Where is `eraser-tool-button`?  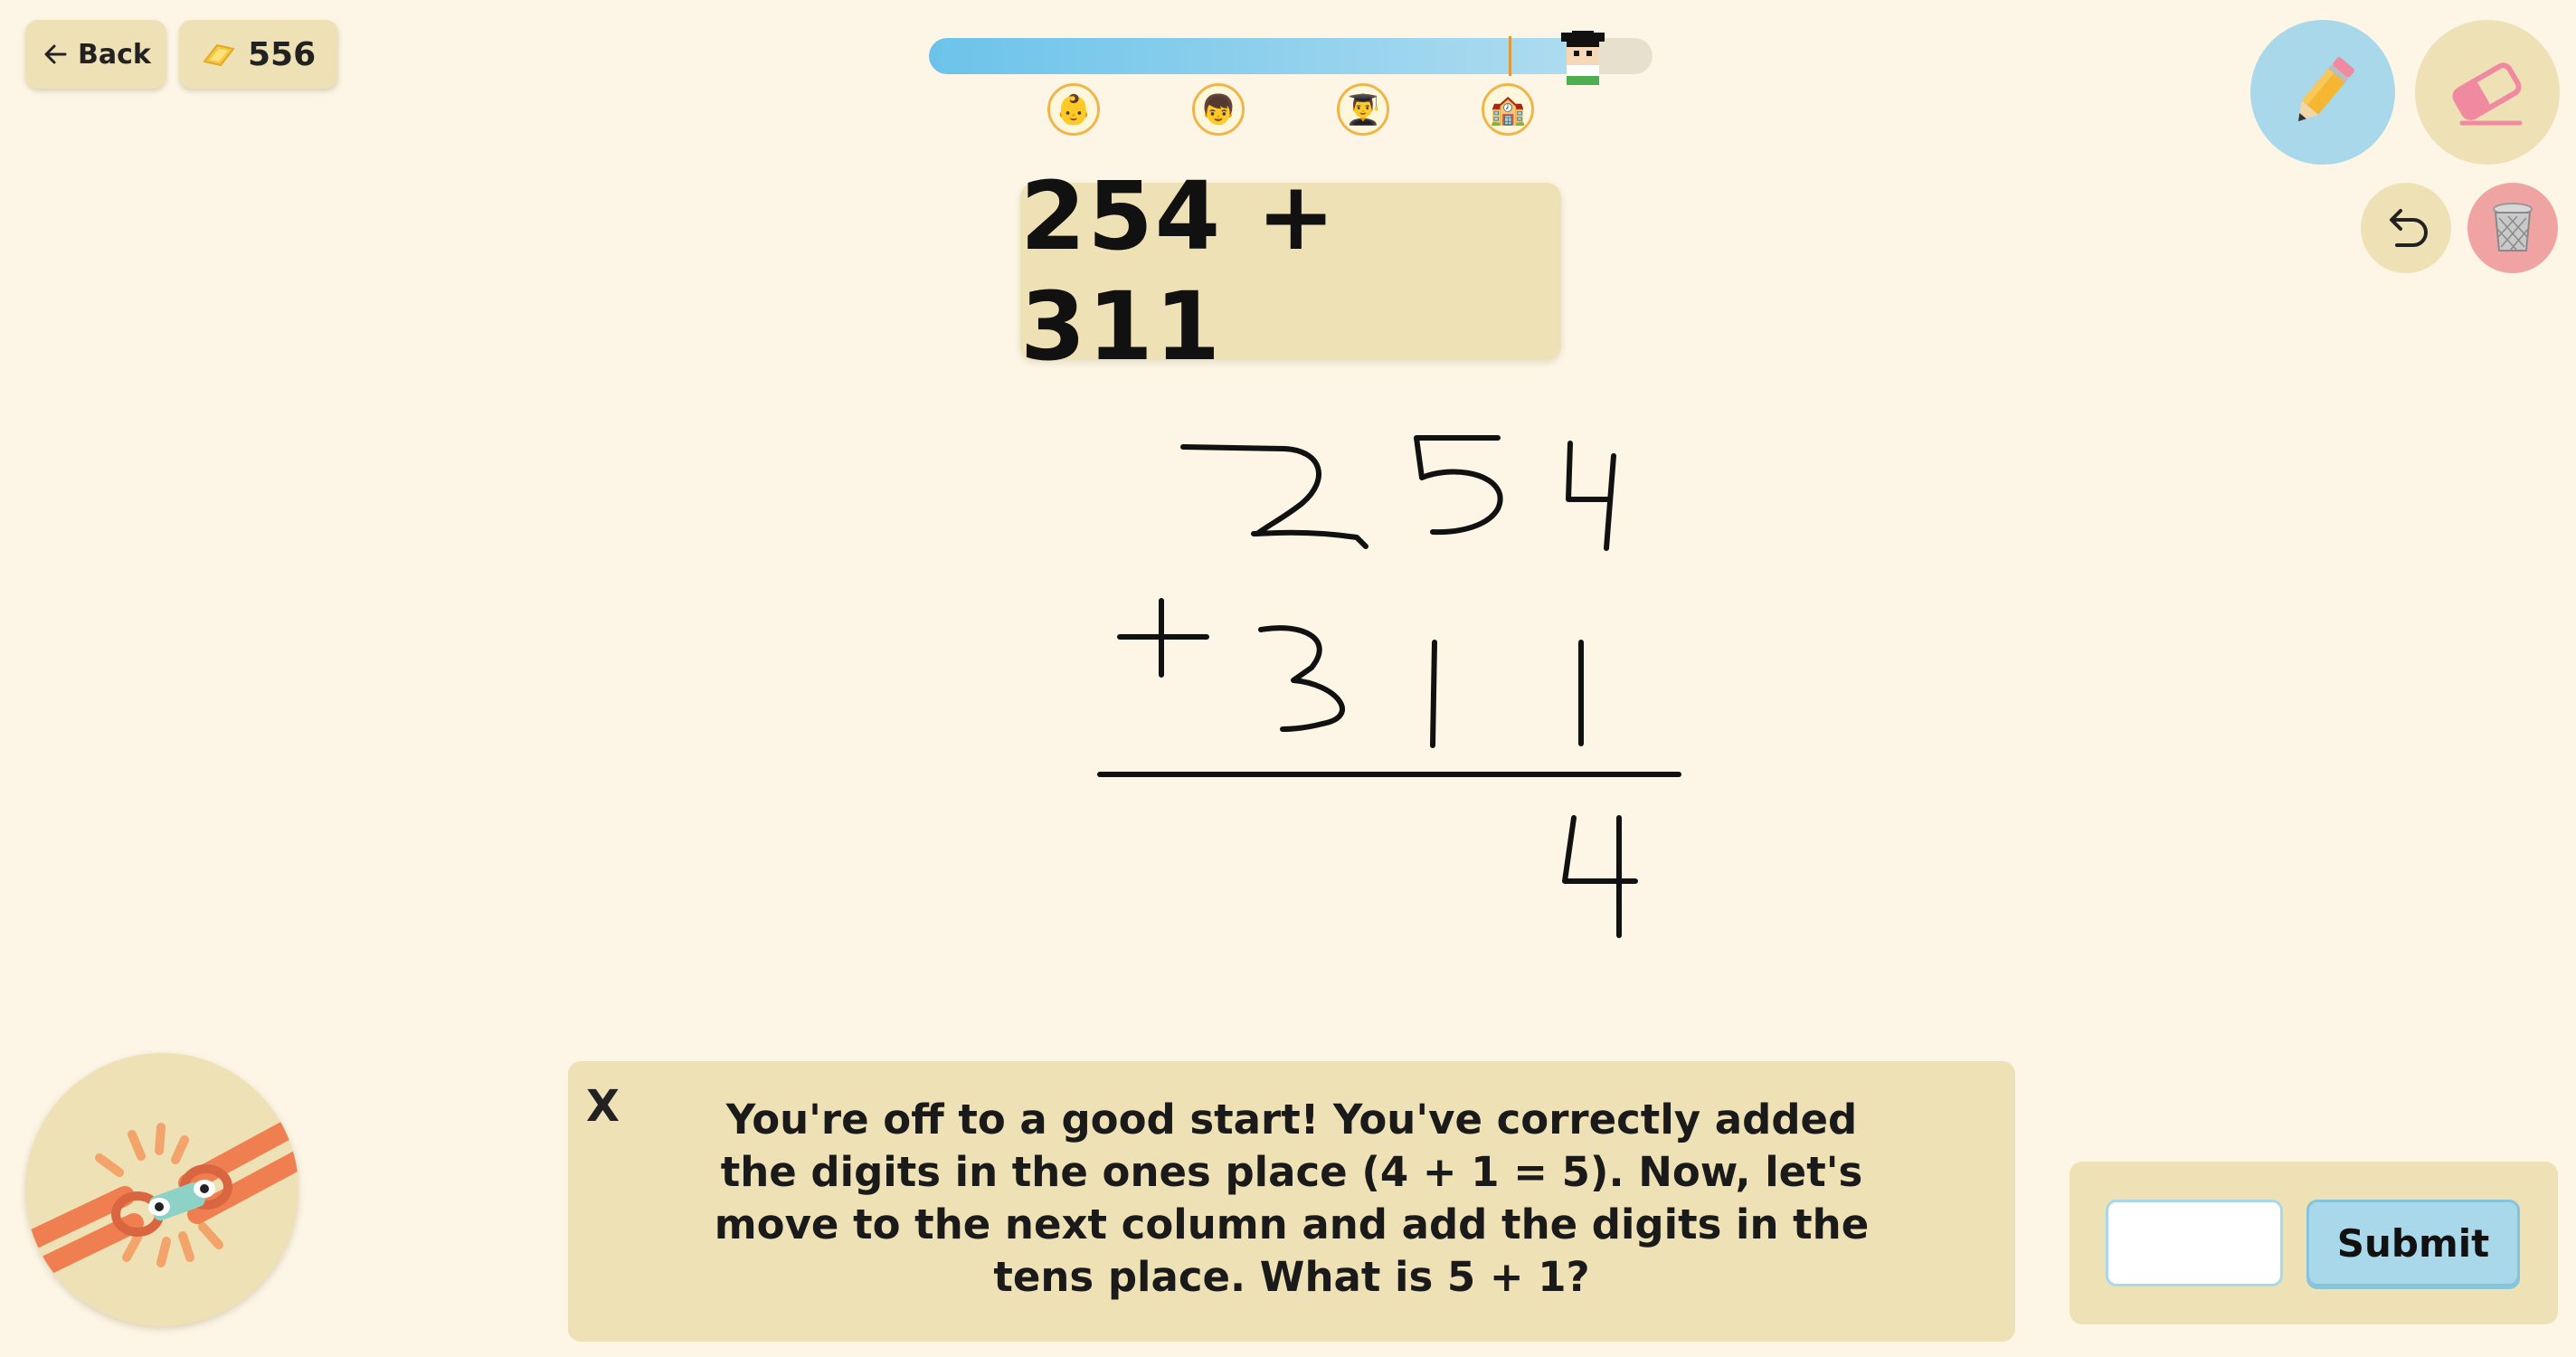 eraser-tool-button is located at coordinates (2487, 92).